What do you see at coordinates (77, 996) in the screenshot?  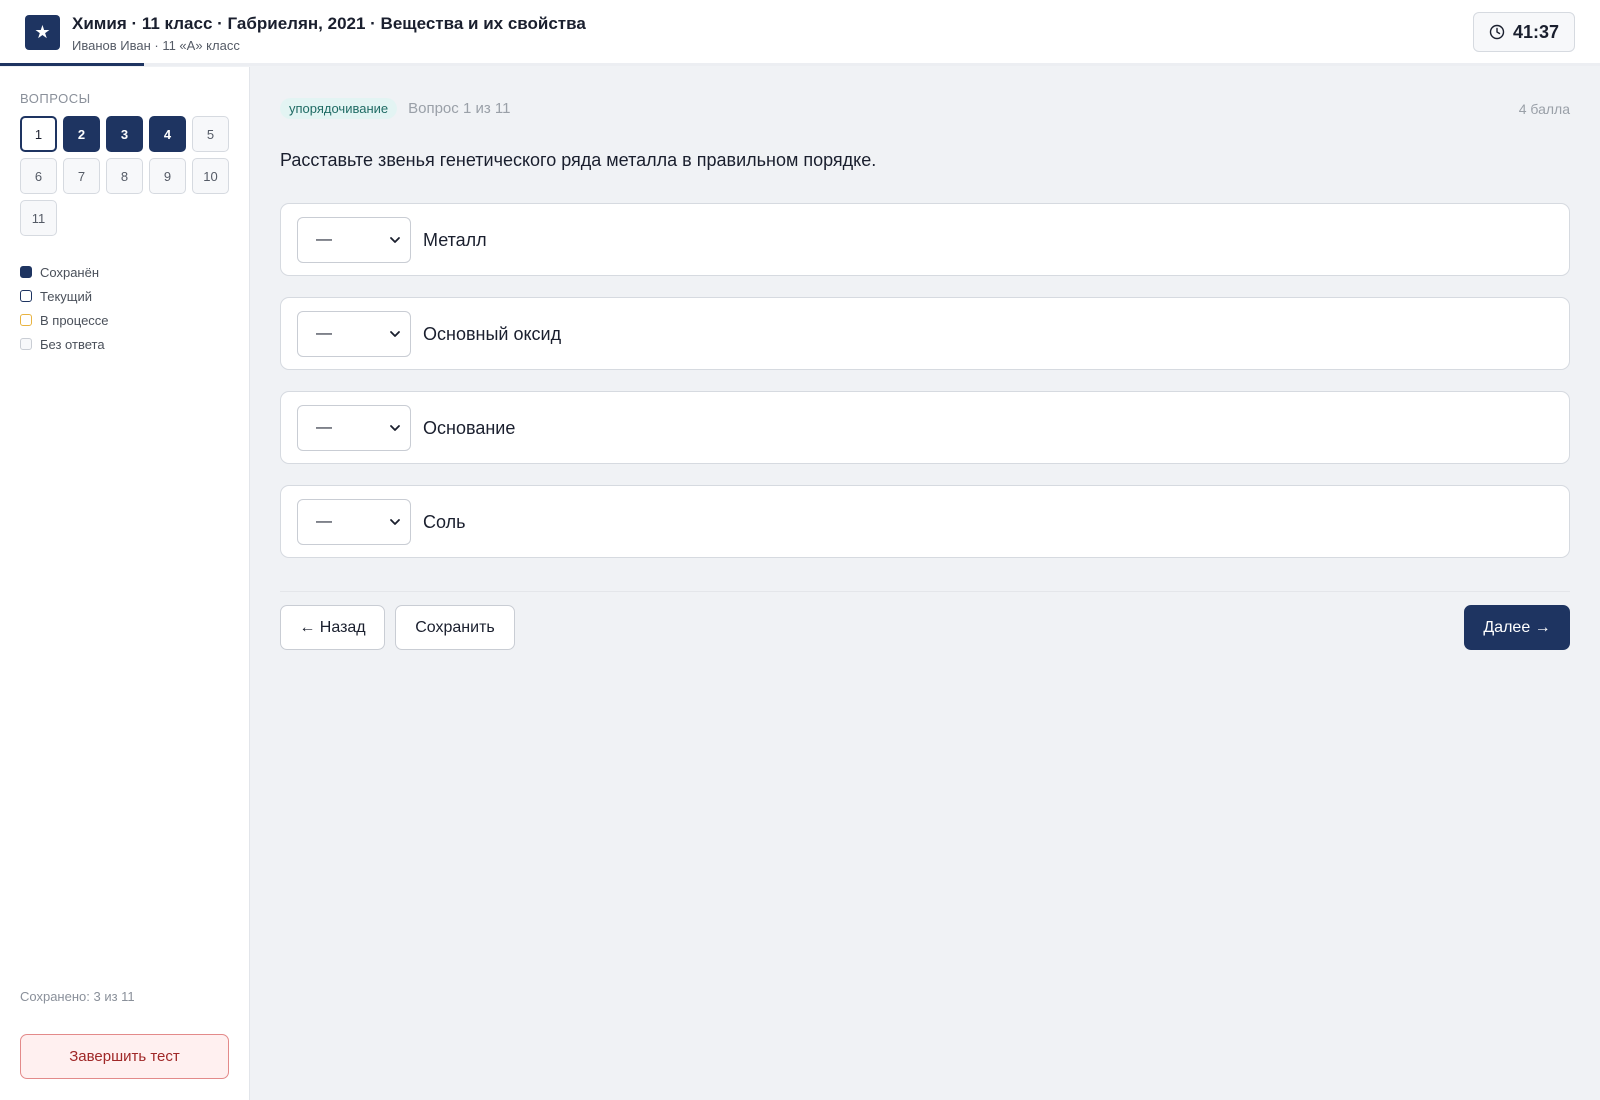 I see `saved-count: Сохранено: 3 из 11` at bounding box center [77, 996].